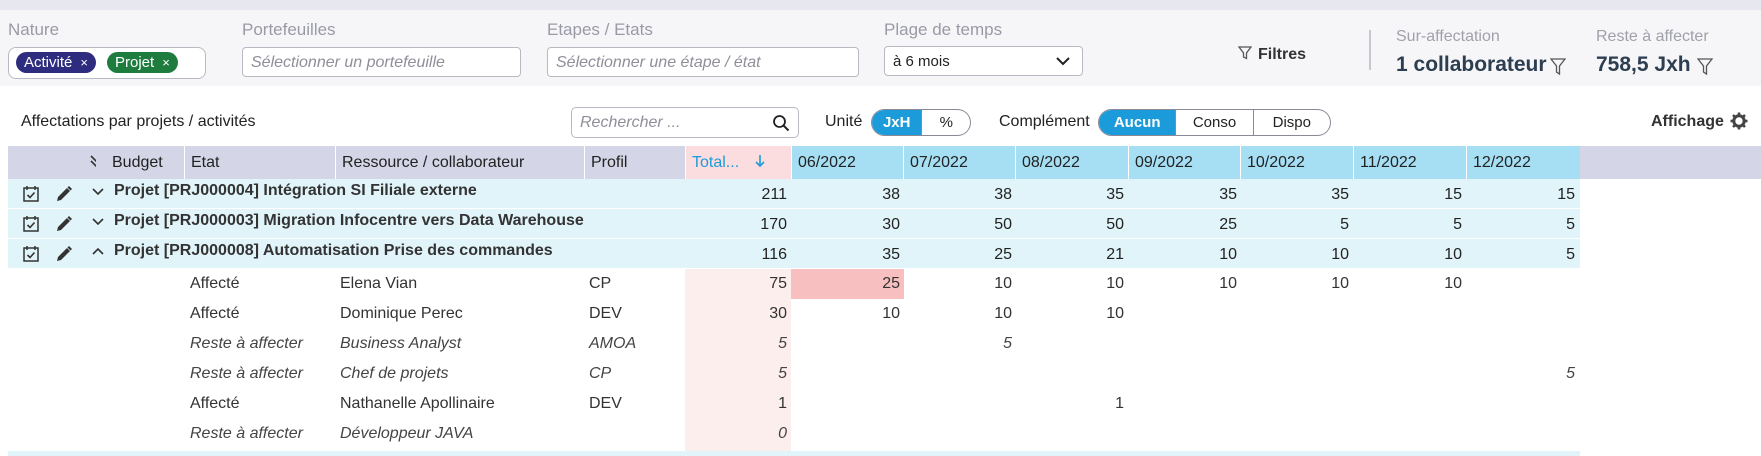  I want to click on complement-option-aucun: Aucun, so click(1138, 122).